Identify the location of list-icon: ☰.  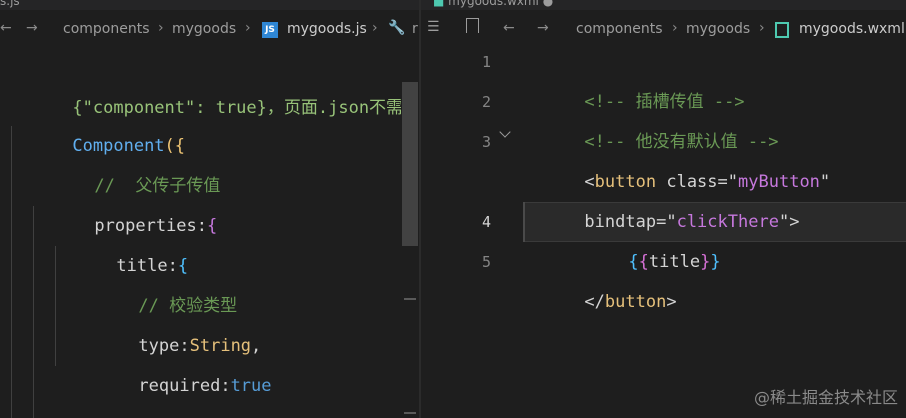
(433, 27).